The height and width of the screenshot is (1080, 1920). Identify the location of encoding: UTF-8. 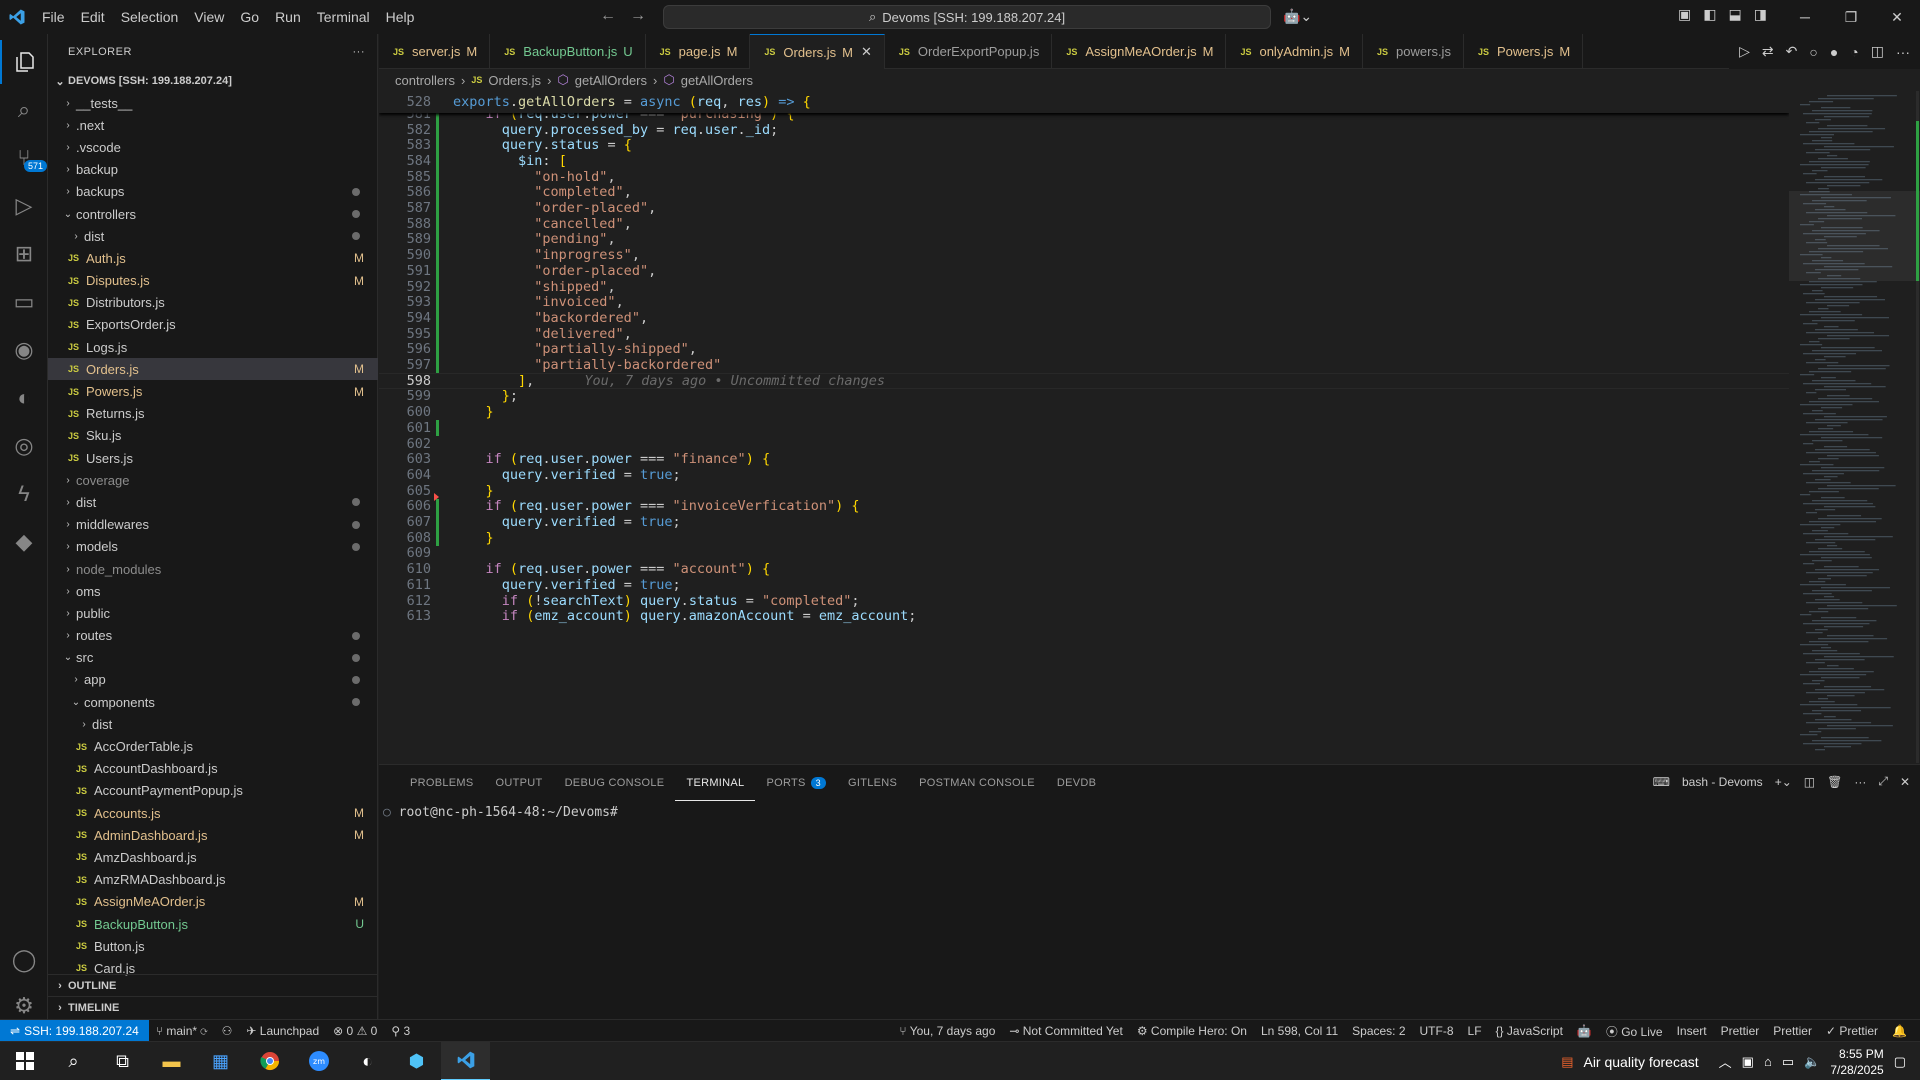
(1437, 1031).